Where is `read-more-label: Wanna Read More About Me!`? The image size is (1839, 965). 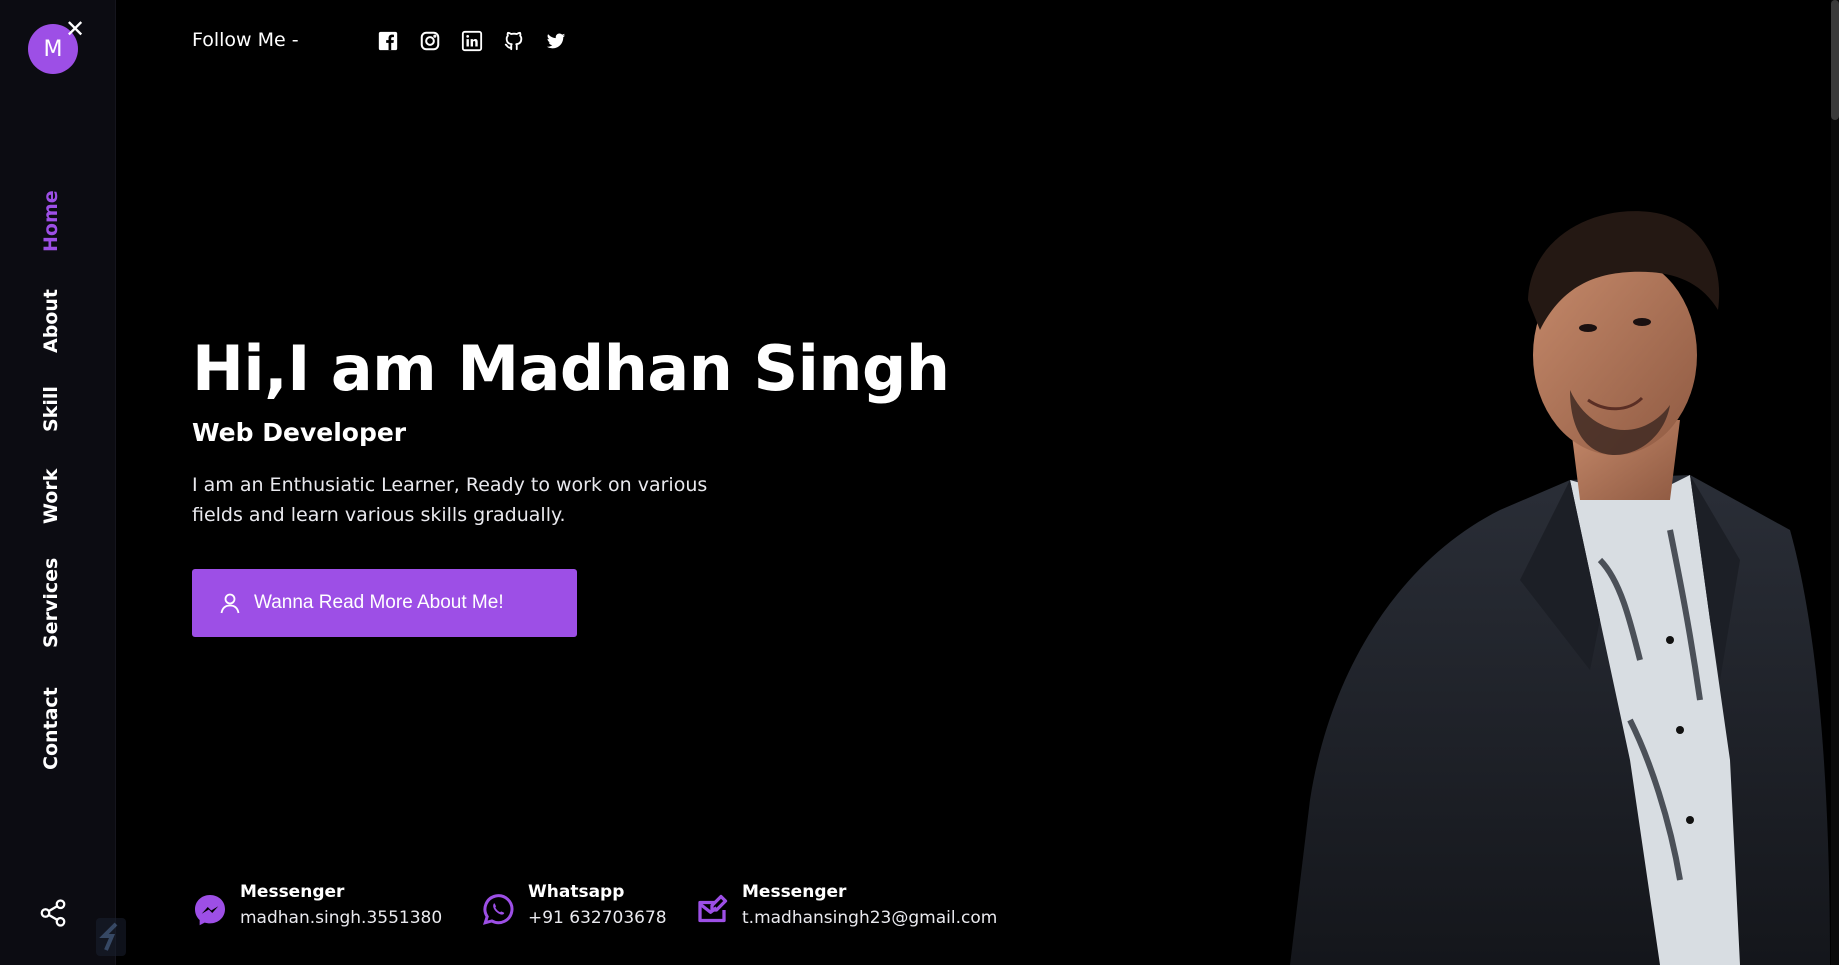 read-more-label: Wanna Read More About Me! is located at coordinates (379, 602).